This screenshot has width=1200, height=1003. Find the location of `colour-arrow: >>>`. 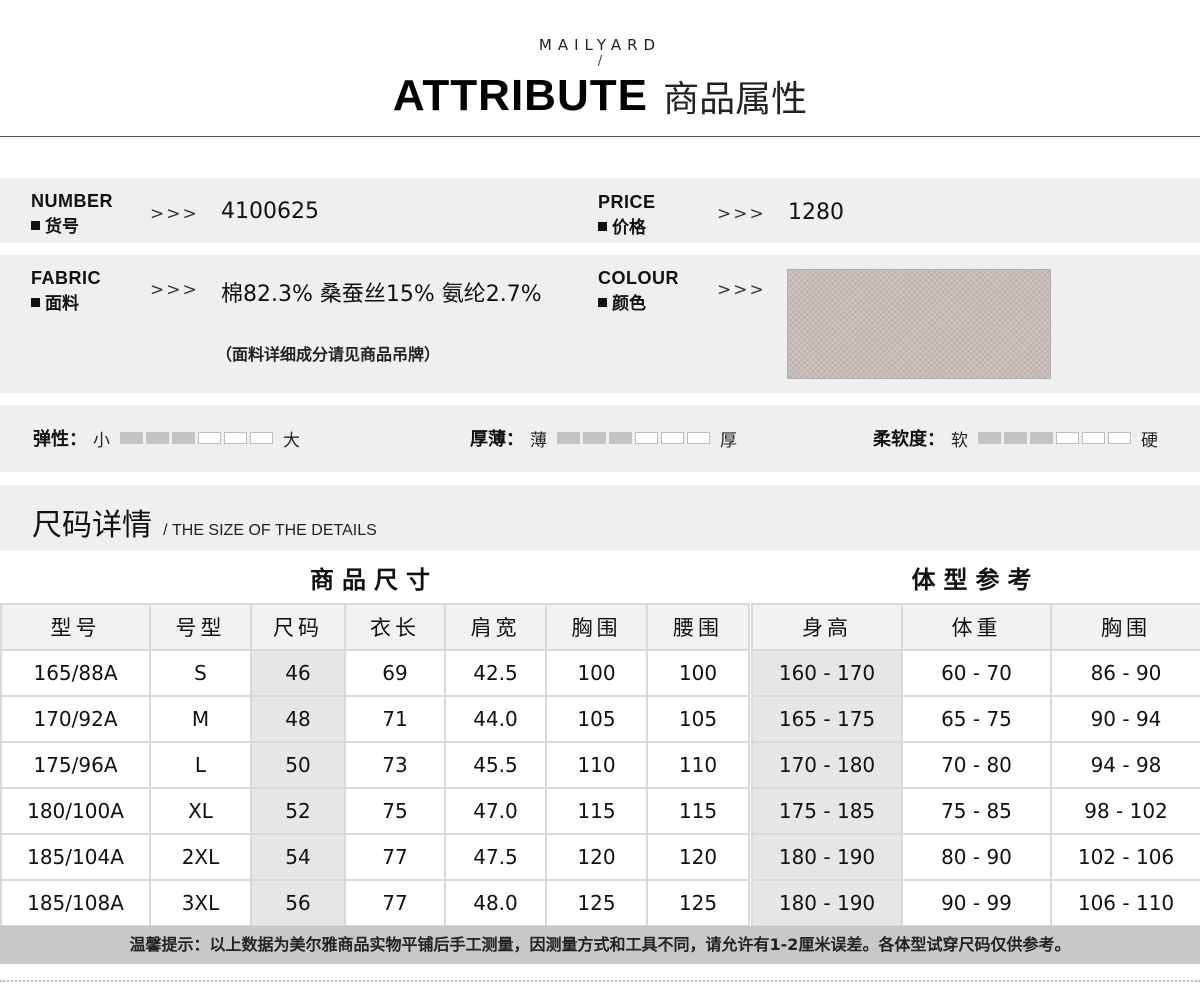

colour-arrow: >>> is located at coordinates (741, 290).